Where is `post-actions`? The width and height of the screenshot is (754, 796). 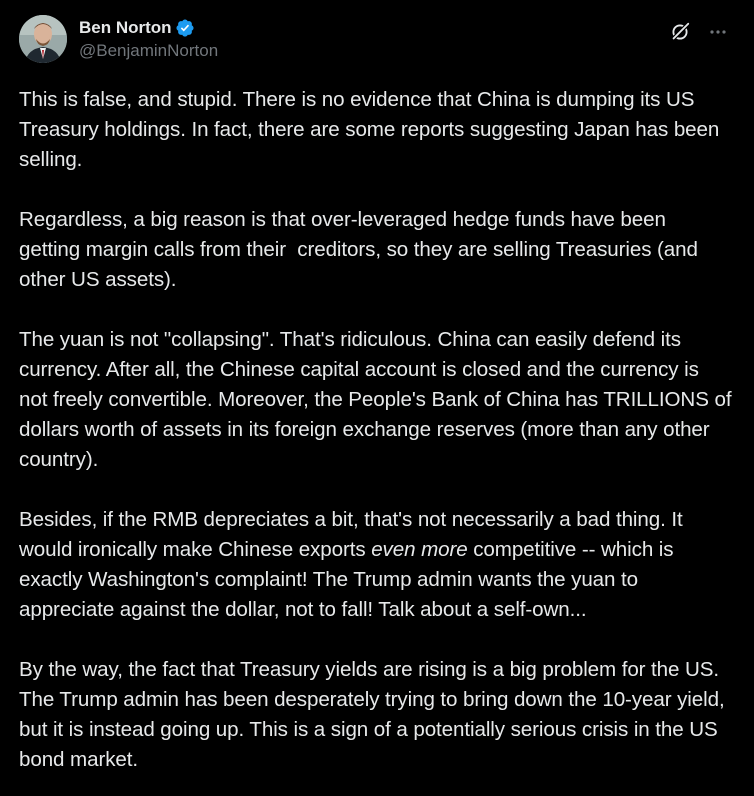
post-actions is located at coordinates (699, 32).